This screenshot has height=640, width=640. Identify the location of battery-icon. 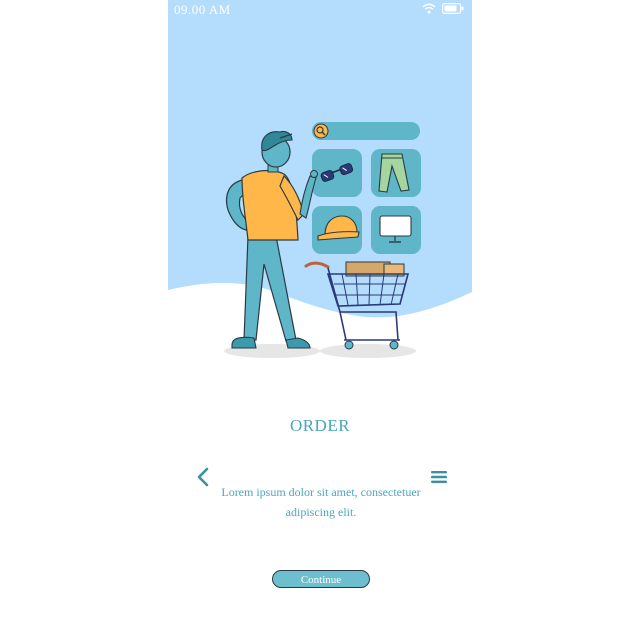
(453, 8).